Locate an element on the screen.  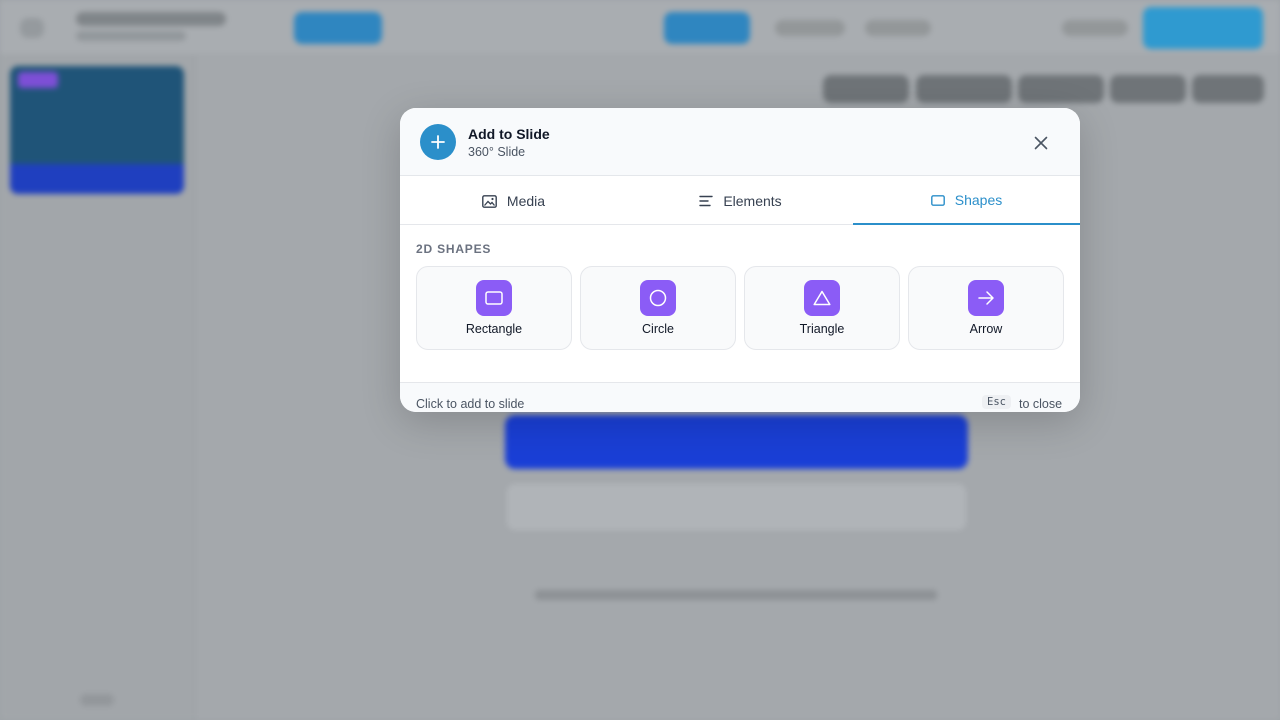
background-outline-action is located at coordinates (736, 507).